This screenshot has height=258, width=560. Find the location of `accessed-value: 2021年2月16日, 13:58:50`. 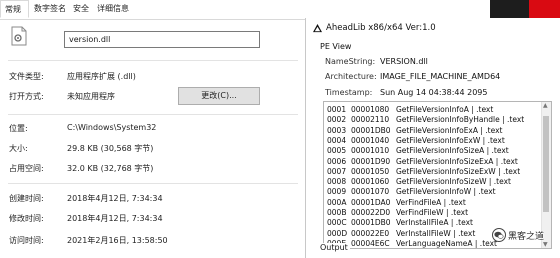

accessed-value: 2021年2月16日, 13:58:50 is located at coordinates (117, 240).